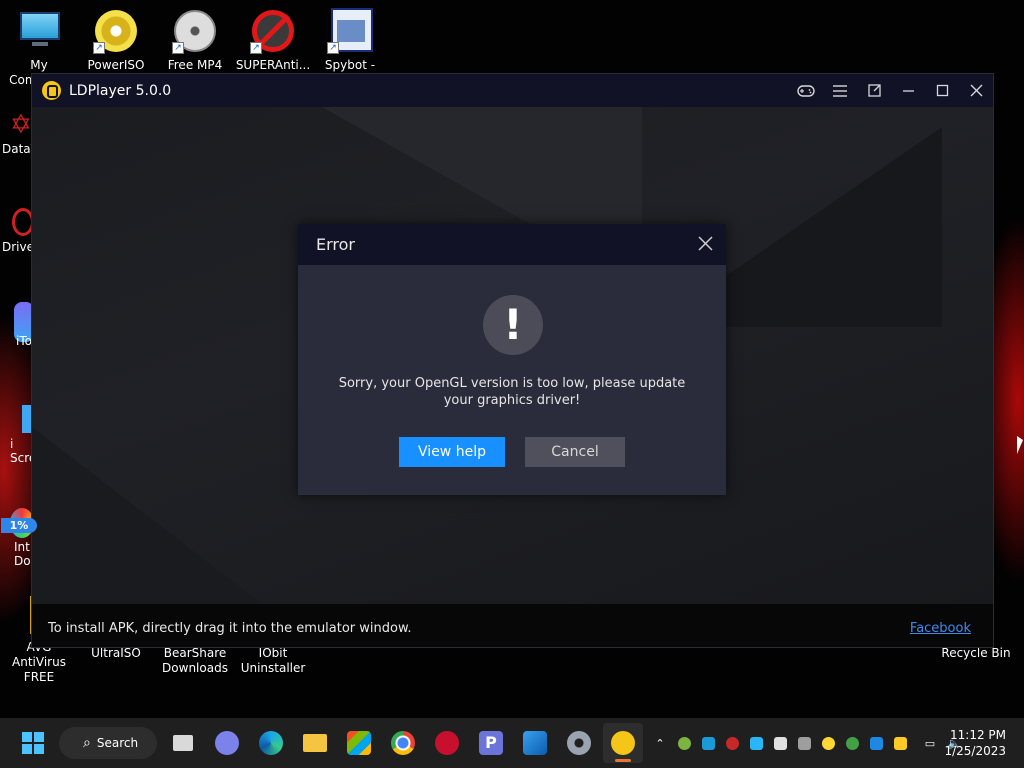  What do you see at coordinates (271, 743) in the screenshot?
I see `edge-icon` at bounding box center [271, 743].